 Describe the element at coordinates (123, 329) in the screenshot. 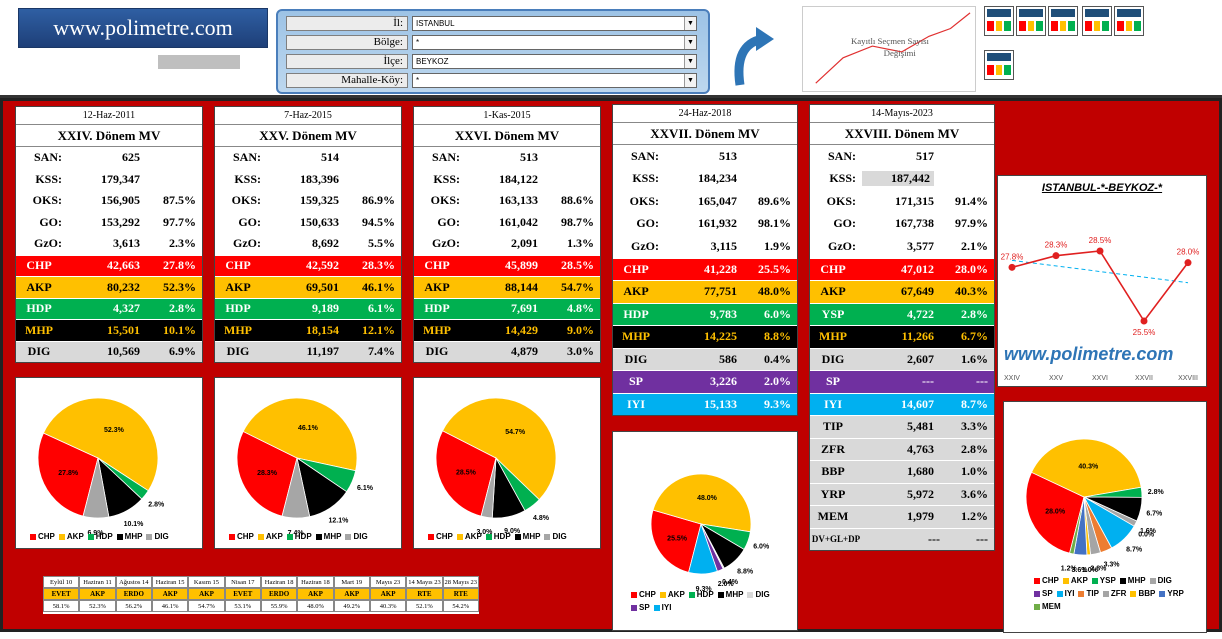

I see `party-votes: 15,501` at that location.